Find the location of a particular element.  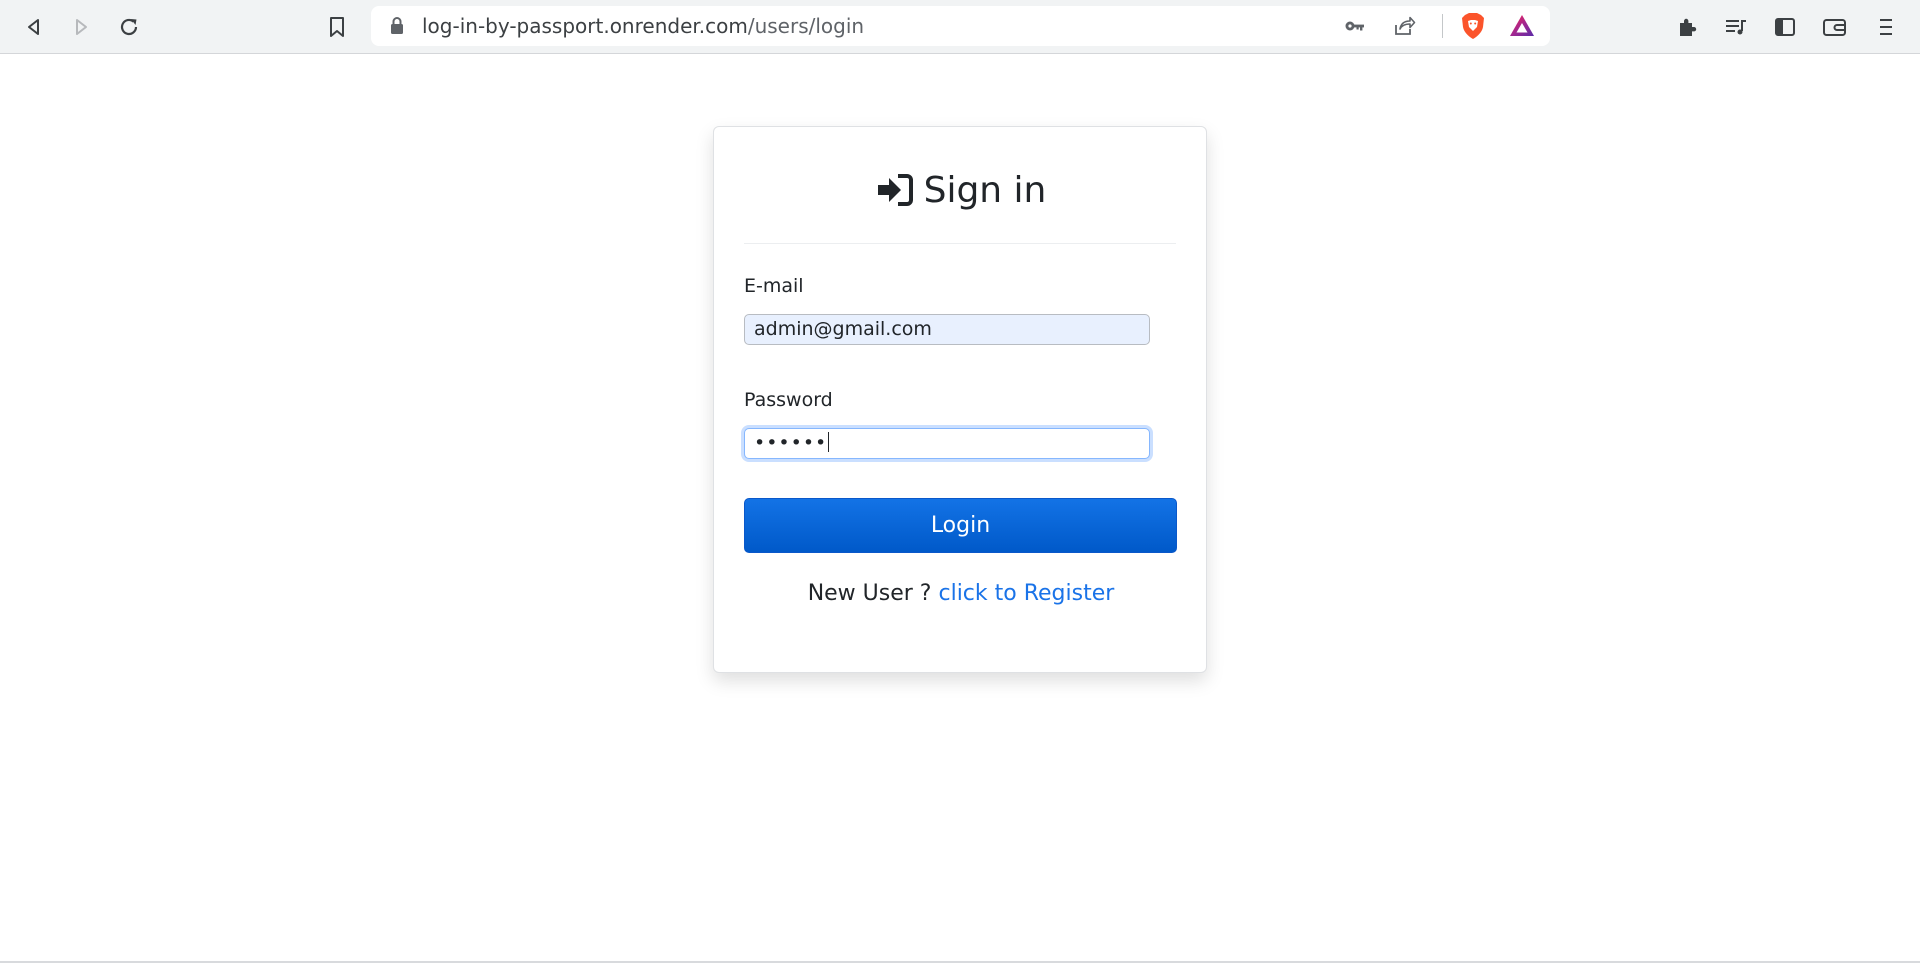

share-icon is located at coordinates (1404, 26).